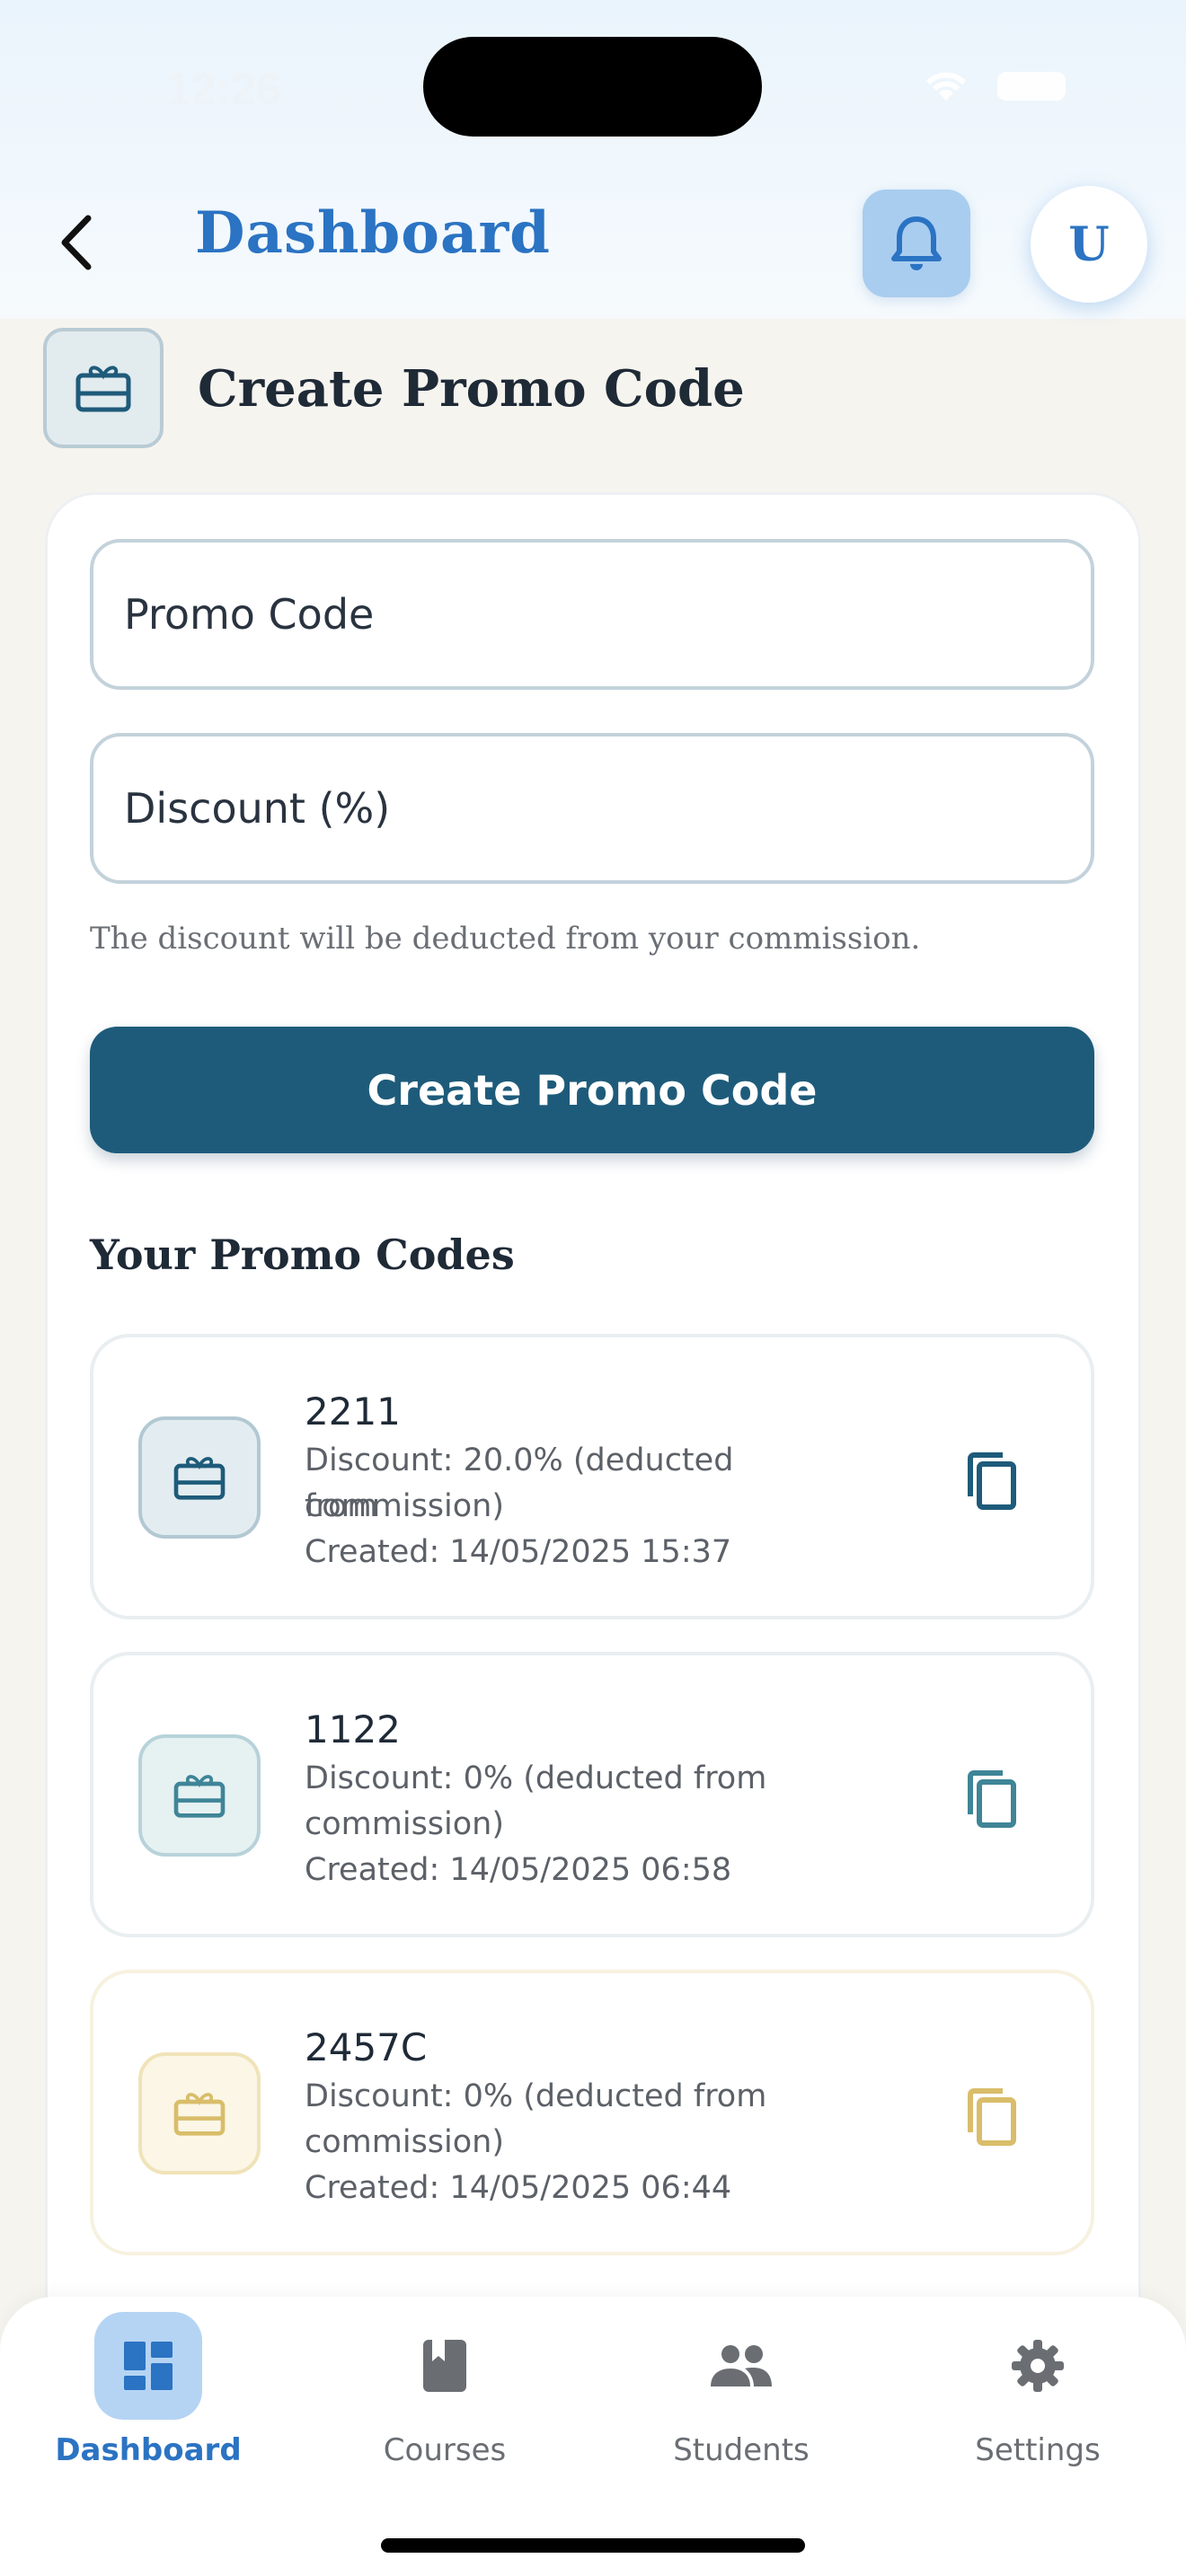 Image resolution: width=1186 pixels, height=2576 pixels. I want to click on promo-created: Created: 14/05/2025 06:44, so click(518, 2188).